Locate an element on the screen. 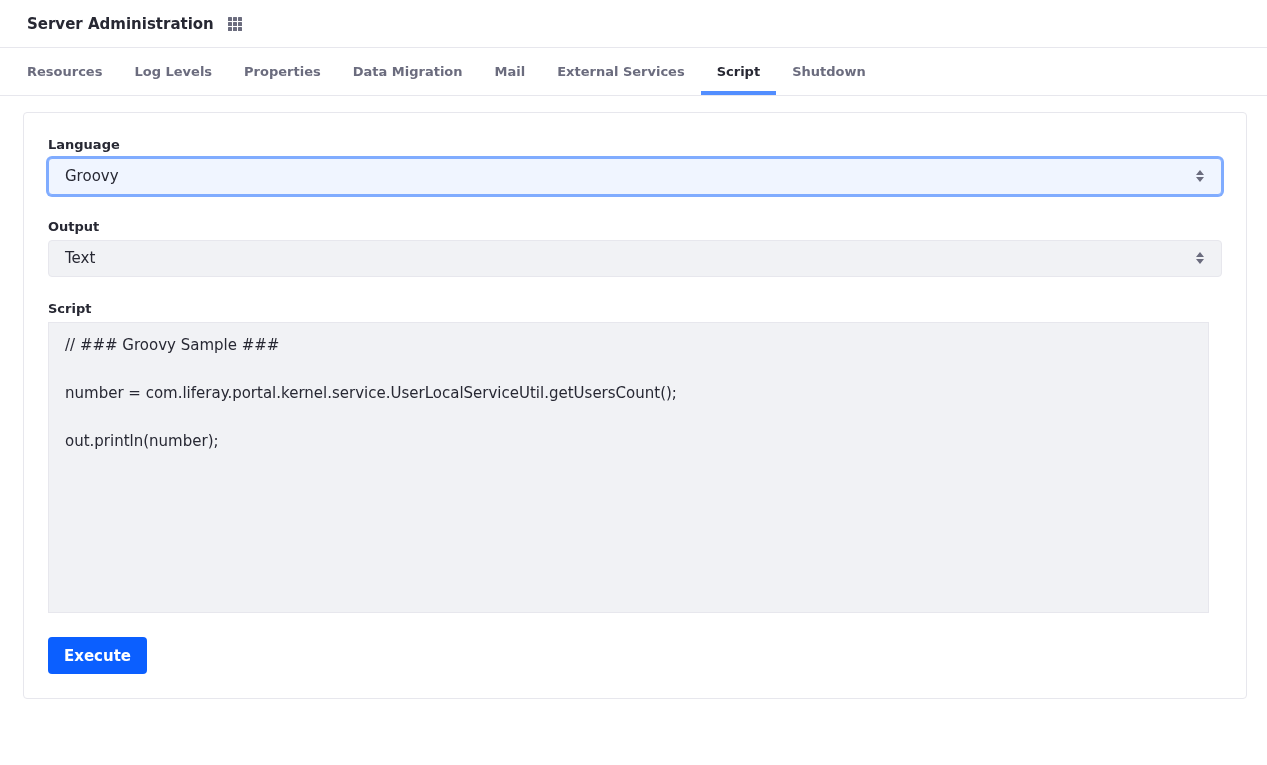  field-label: Script is located at coordinates (70, 308).